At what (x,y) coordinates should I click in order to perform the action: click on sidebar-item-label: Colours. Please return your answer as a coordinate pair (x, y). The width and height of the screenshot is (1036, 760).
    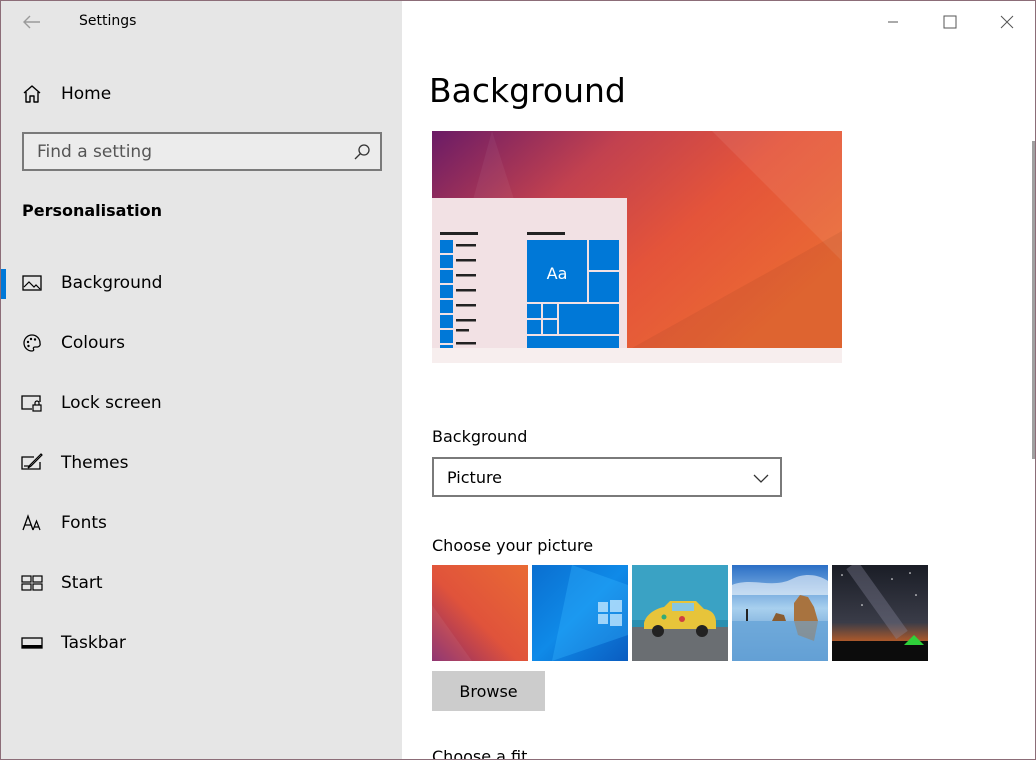
    Looking at the image, I should click on (93, 343).